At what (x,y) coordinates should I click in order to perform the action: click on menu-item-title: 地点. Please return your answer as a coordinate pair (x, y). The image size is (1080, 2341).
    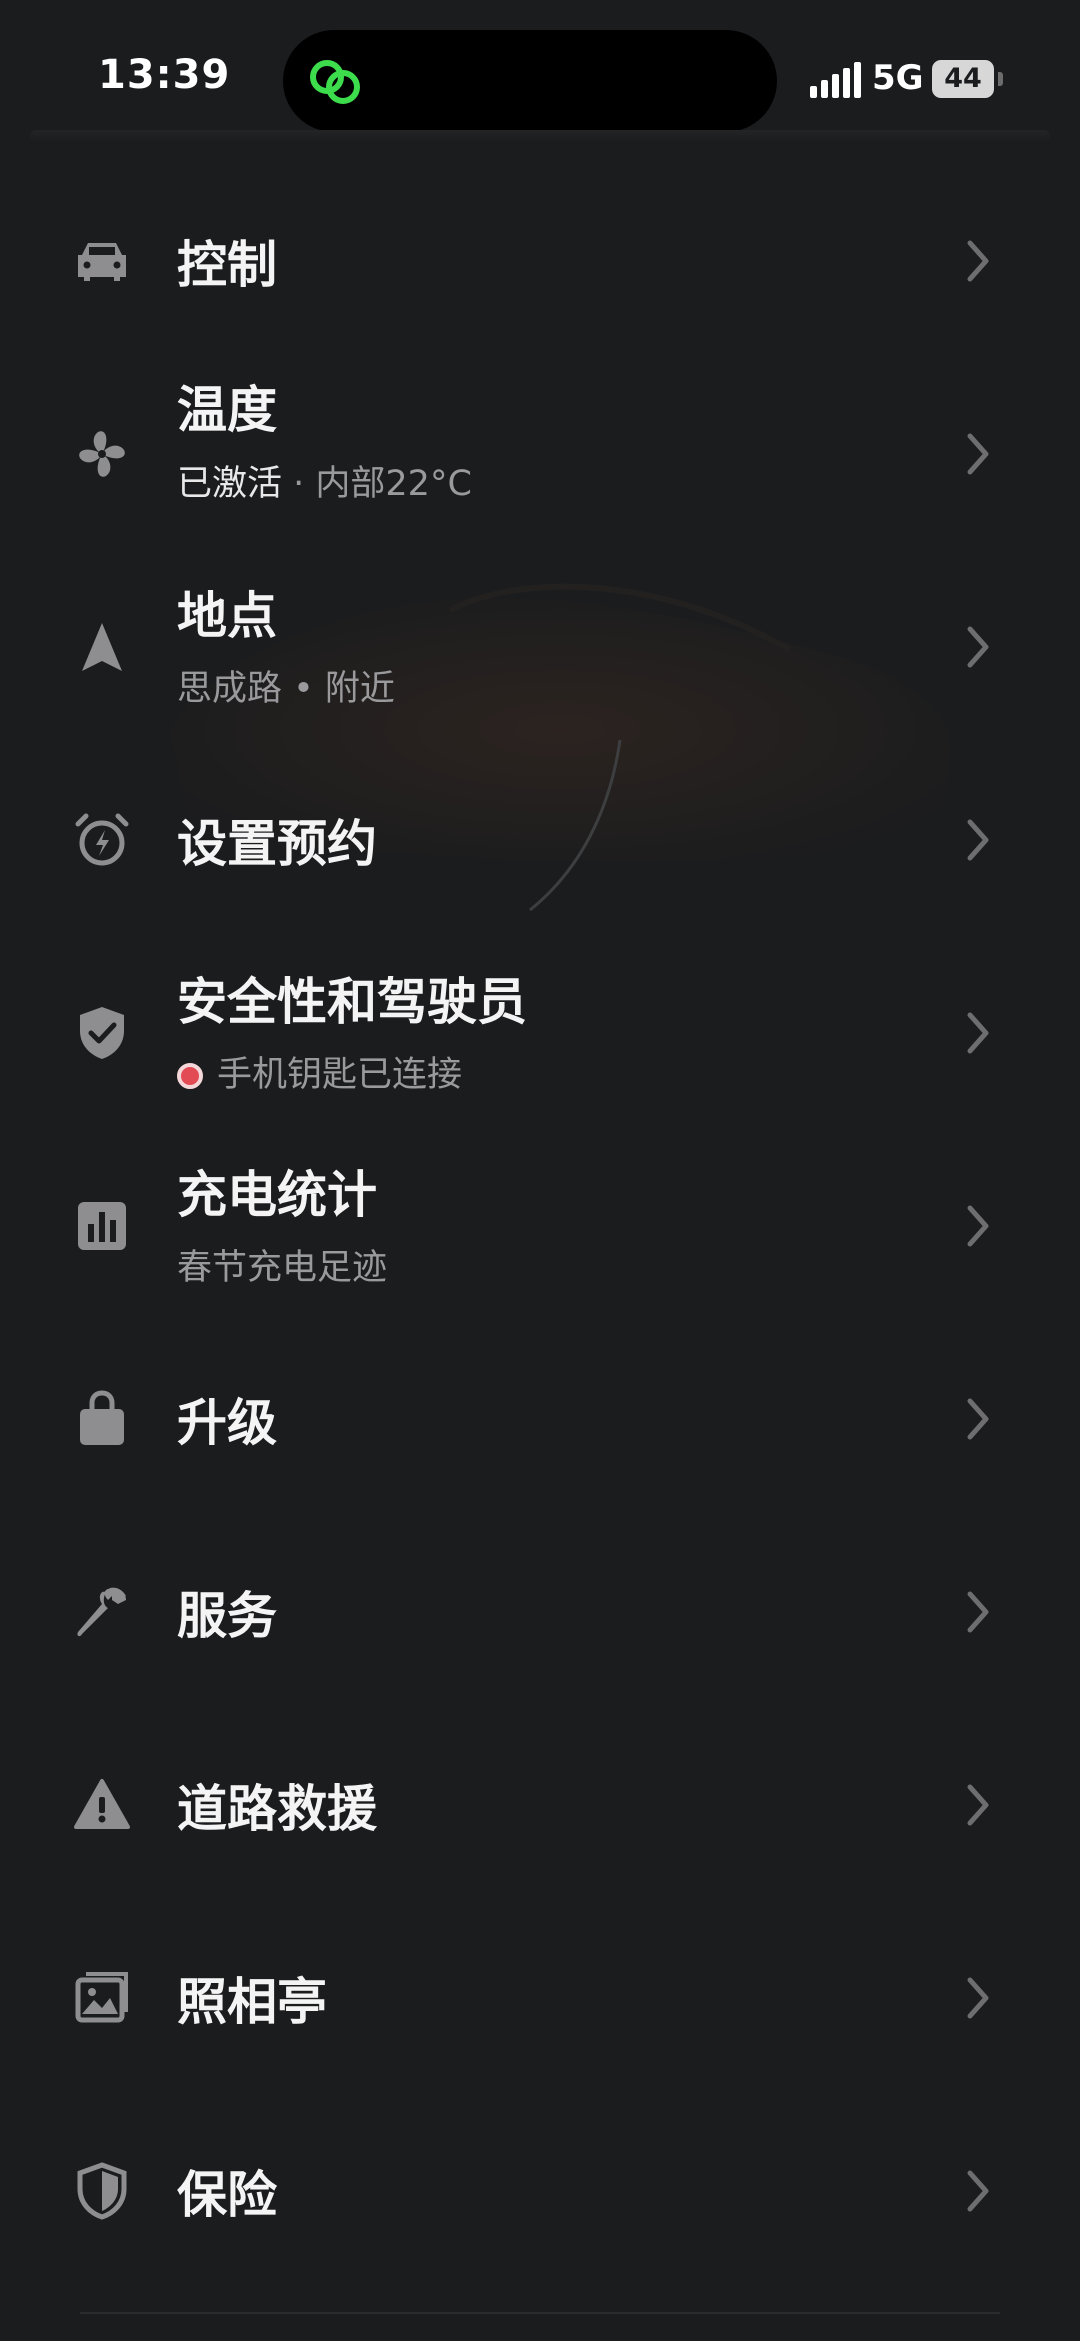
    Looking at the image, I should click on (227, 616).